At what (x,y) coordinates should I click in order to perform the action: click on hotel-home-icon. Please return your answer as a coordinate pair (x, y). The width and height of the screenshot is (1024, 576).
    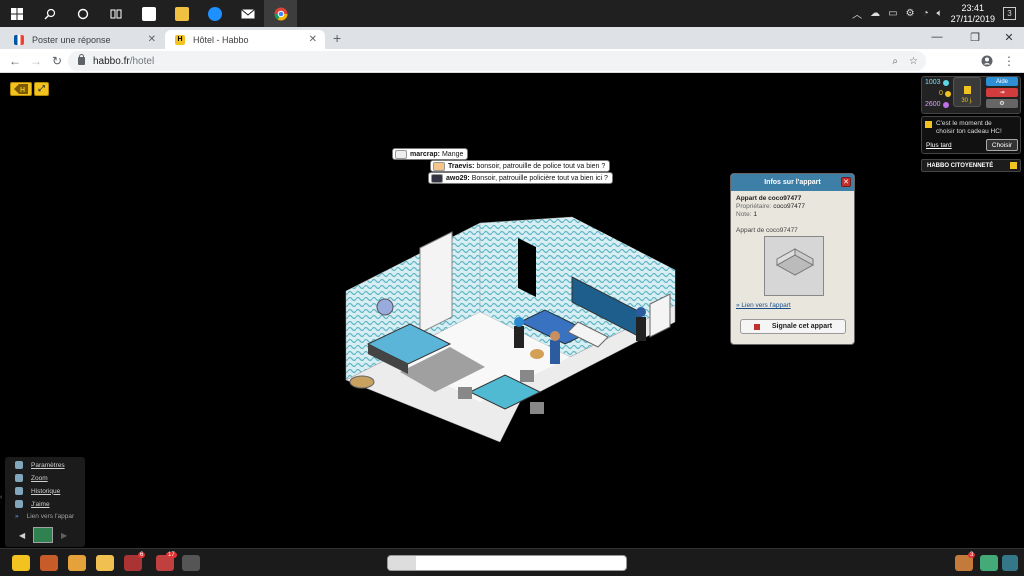
    Looking at the image, I should click on (21, 563).